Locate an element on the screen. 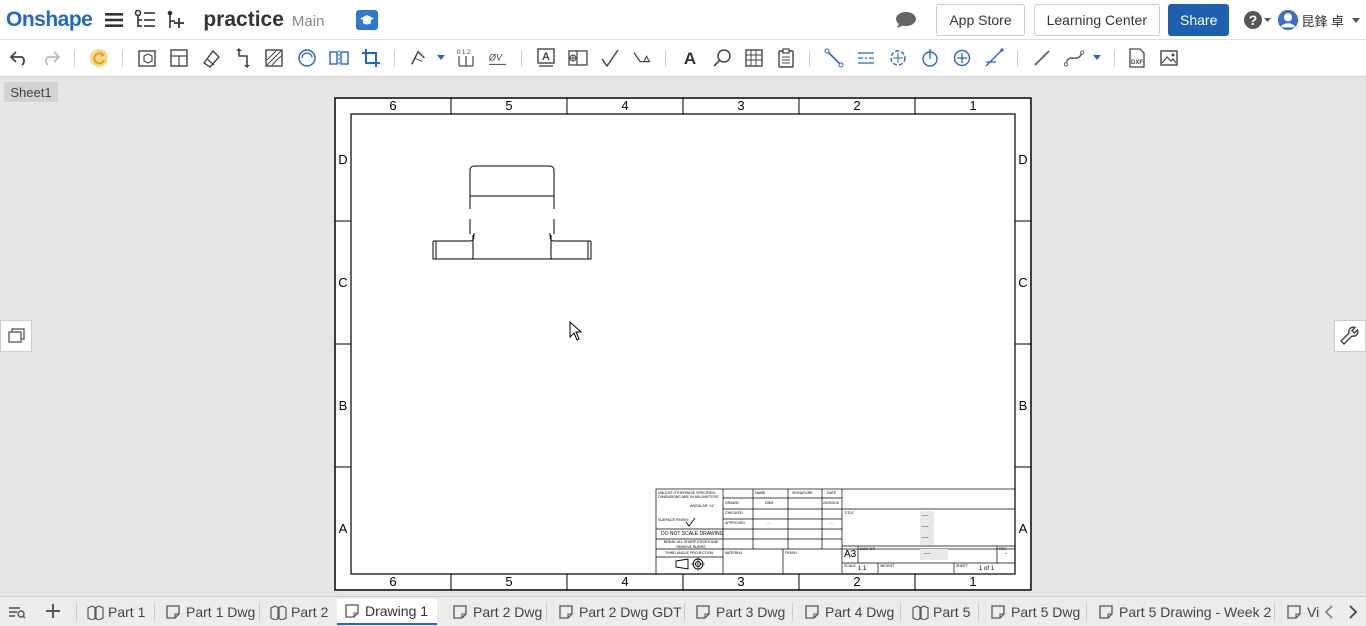 The height and width of the screenshot is (626, 1366). sketch-dropdown-icon is located at coordinates (1097, 57).